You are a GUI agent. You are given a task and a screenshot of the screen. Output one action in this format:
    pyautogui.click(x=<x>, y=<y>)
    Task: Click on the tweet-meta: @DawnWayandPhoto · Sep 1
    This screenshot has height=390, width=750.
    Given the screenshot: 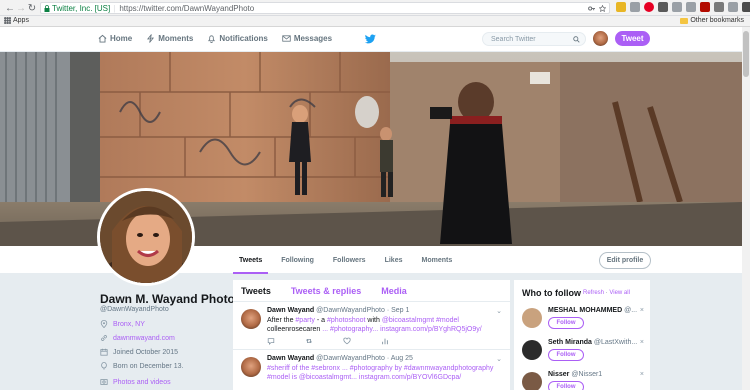 What is the action you would take?
    pyautogui.click(x=362, y=310)
    